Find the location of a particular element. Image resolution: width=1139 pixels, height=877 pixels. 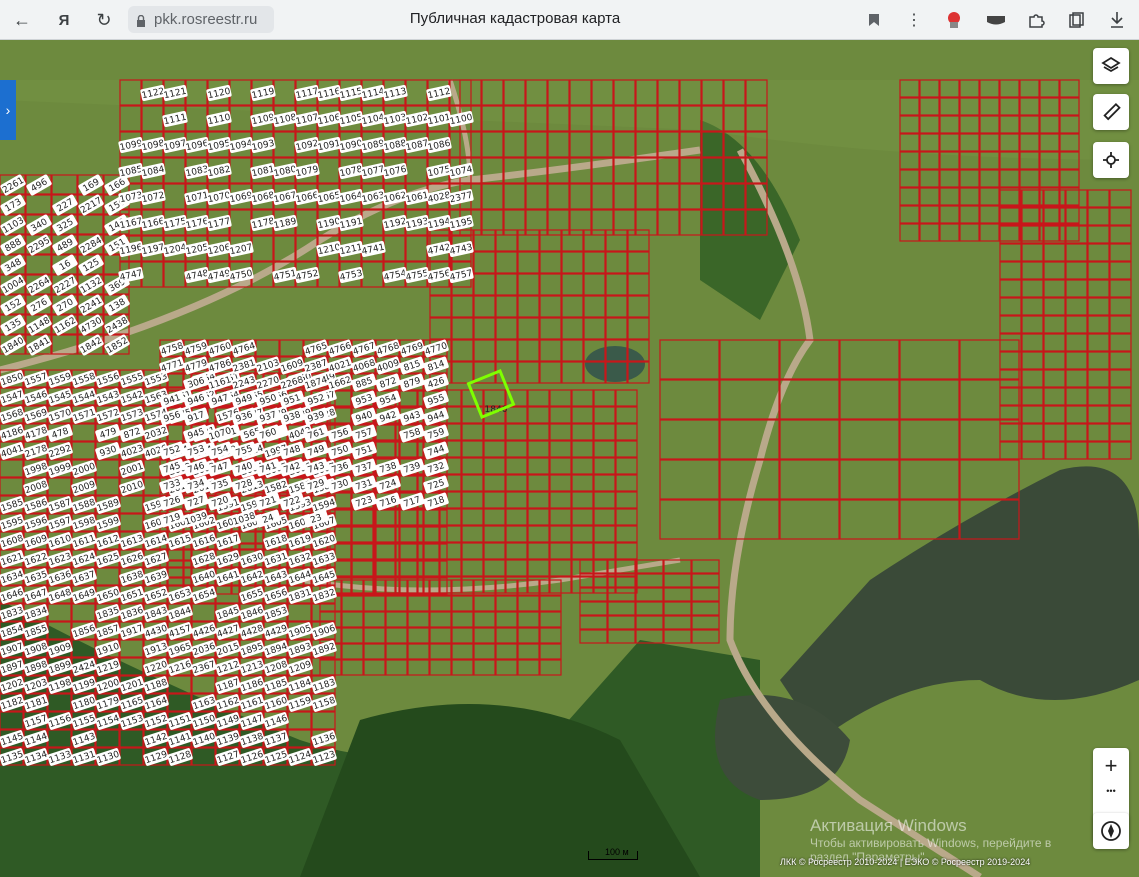

back-icon: ← is located at coordinates (22, 20).